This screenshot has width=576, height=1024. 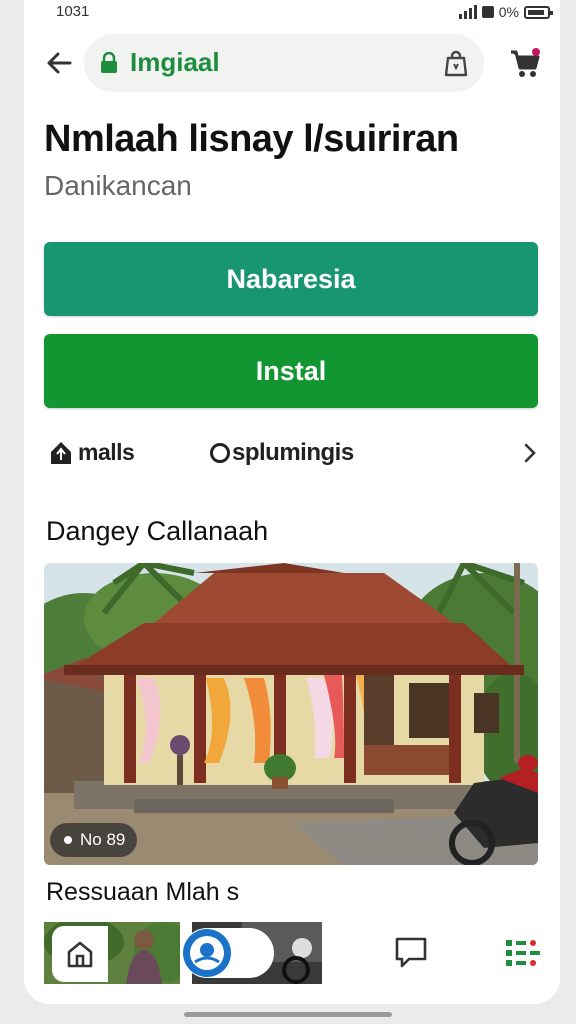 What do you see at coordinates (251, 139) in the screenshot?
I see `listing-title: Nmlaah lisnay l/suiriran` at bounding box center [251, 139].